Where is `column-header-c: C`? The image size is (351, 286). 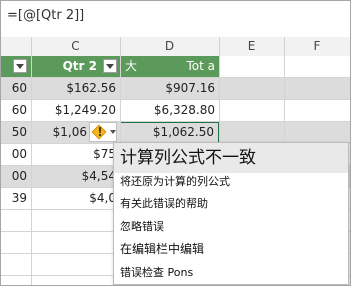
column-header-c: C is located at coordinates (76, 46).